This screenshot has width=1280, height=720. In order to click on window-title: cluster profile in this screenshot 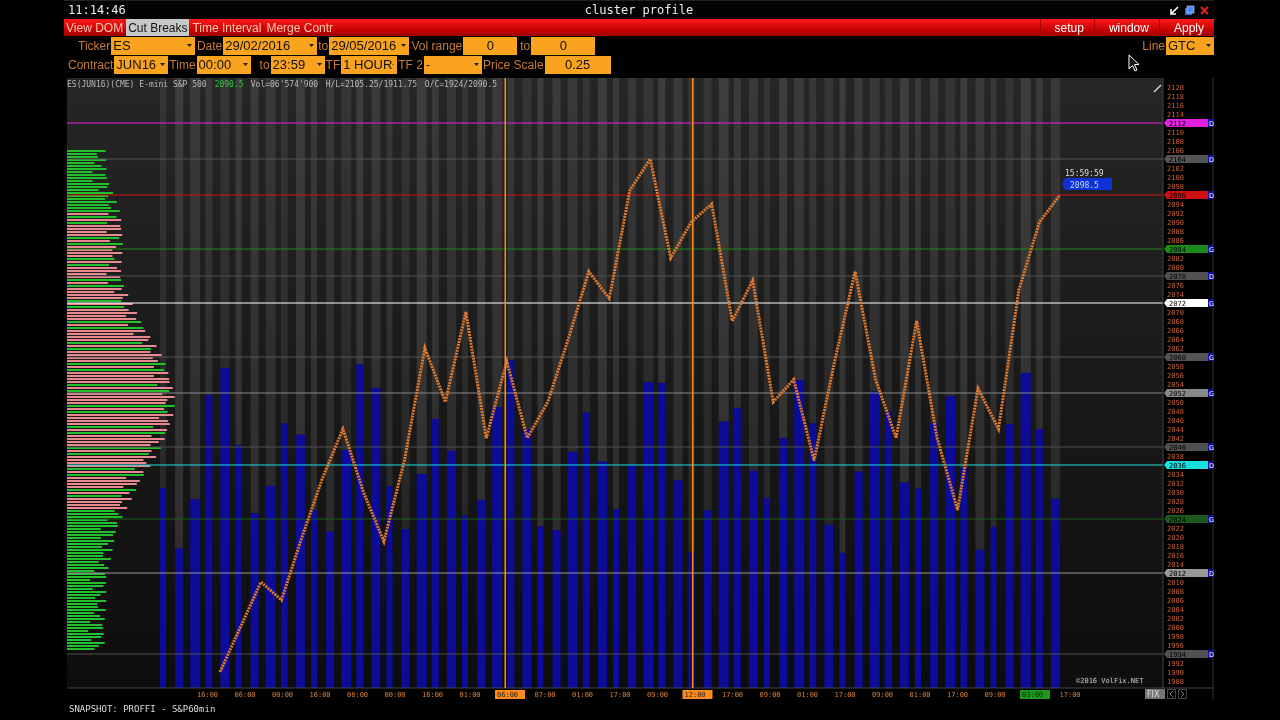, I will do `click(639, 10)`.